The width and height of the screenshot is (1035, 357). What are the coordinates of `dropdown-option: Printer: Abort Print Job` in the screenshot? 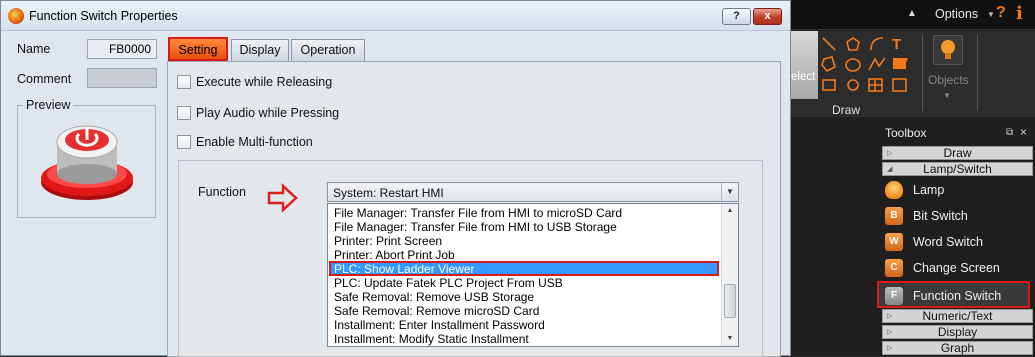 It's located at (394, 255).